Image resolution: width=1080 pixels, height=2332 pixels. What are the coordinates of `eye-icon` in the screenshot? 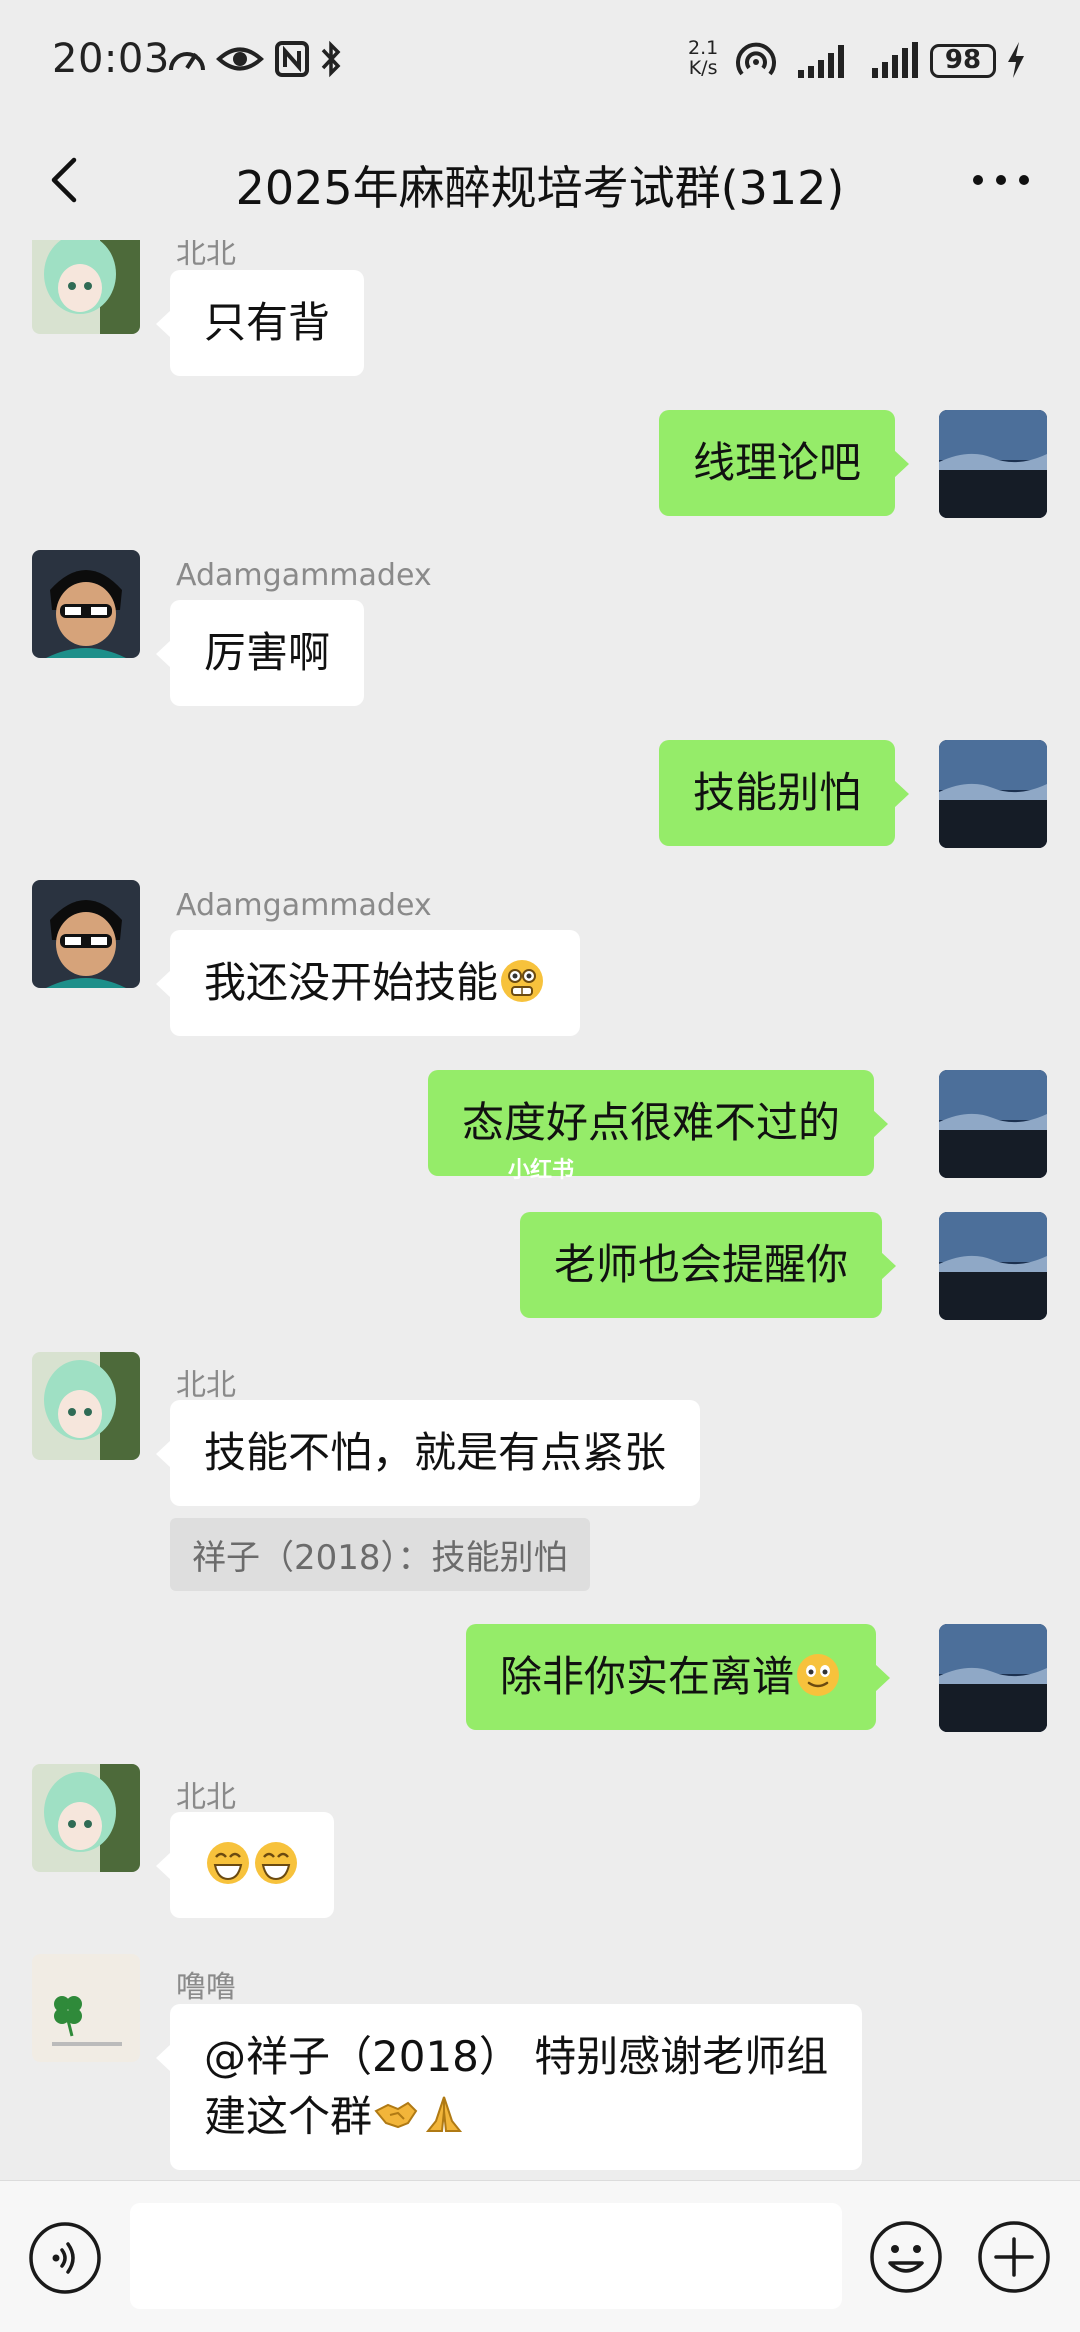 It's located at (240, 59).